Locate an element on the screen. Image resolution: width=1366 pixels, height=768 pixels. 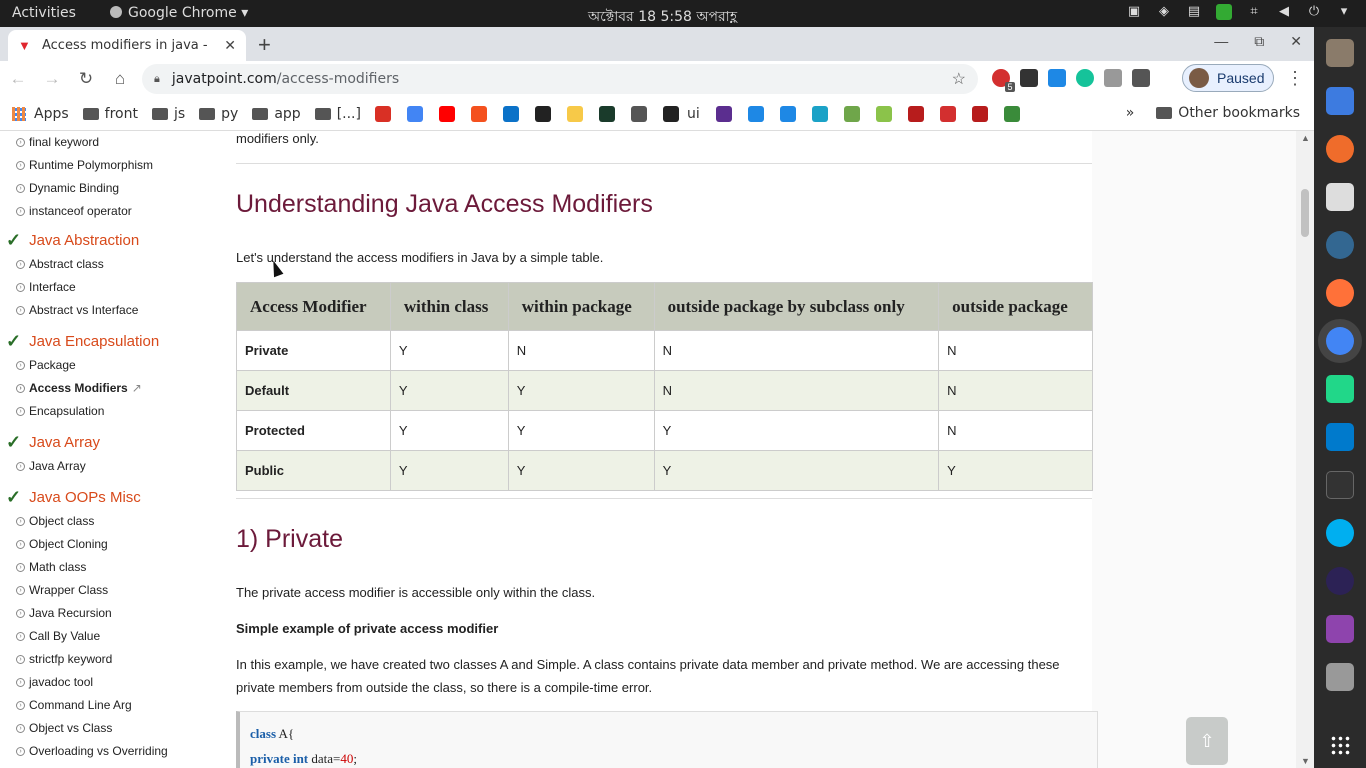
sidebar-item: › javadoc tool is located at coordinates (54, 682).